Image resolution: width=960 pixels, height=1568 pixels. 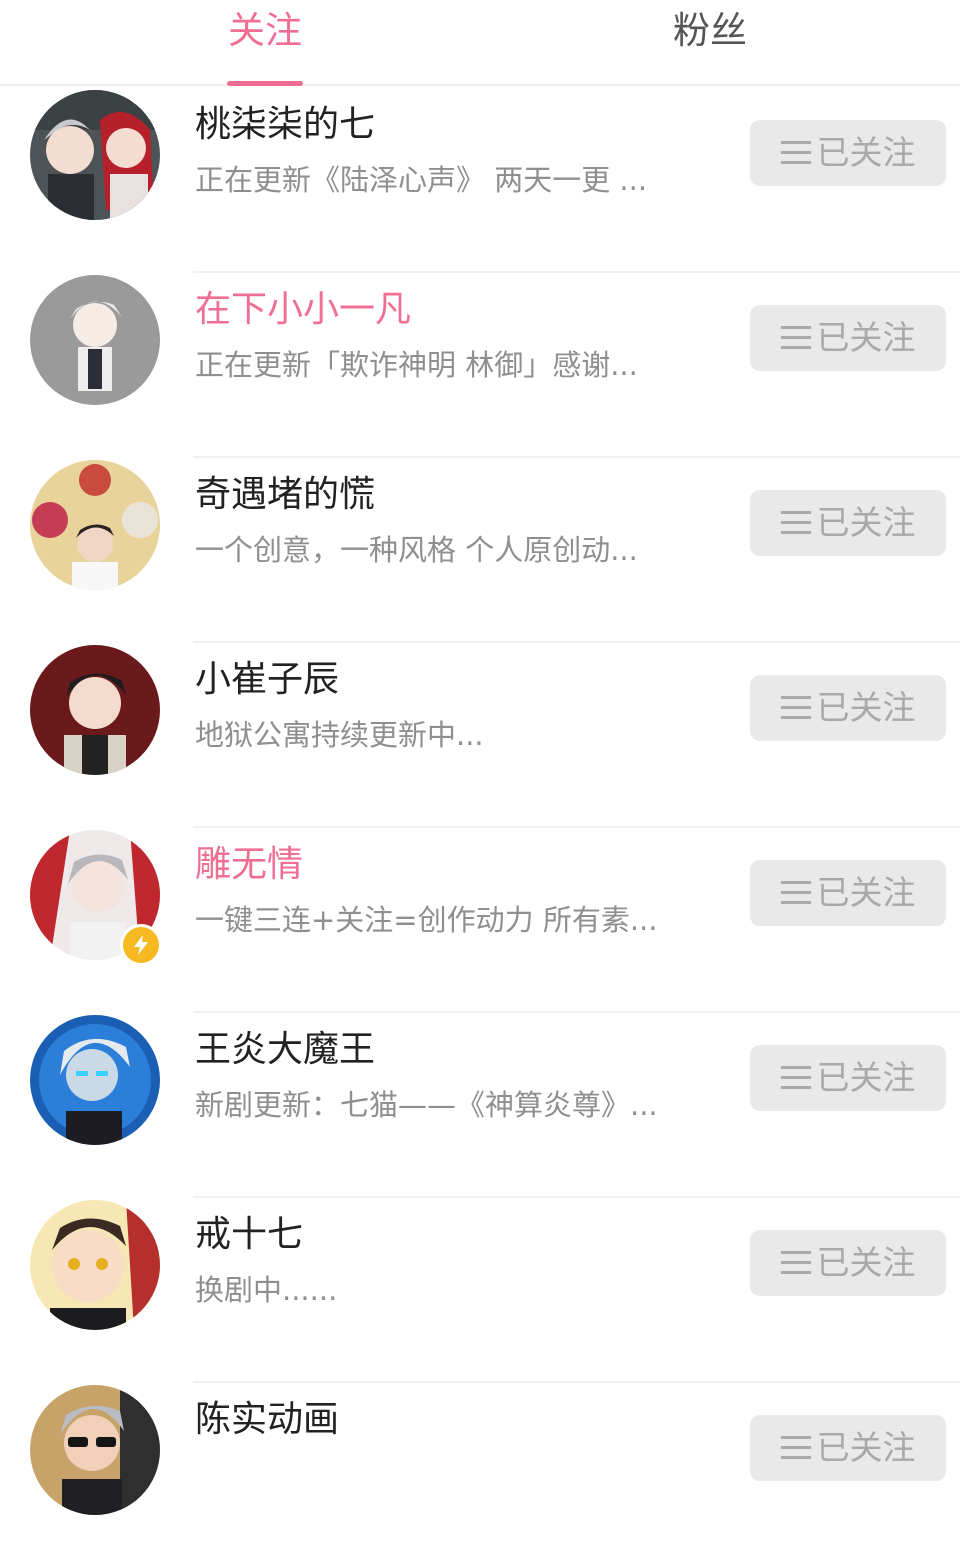 I want to click on user-name: 王炎大魔王, so click(x=285, y=1050).